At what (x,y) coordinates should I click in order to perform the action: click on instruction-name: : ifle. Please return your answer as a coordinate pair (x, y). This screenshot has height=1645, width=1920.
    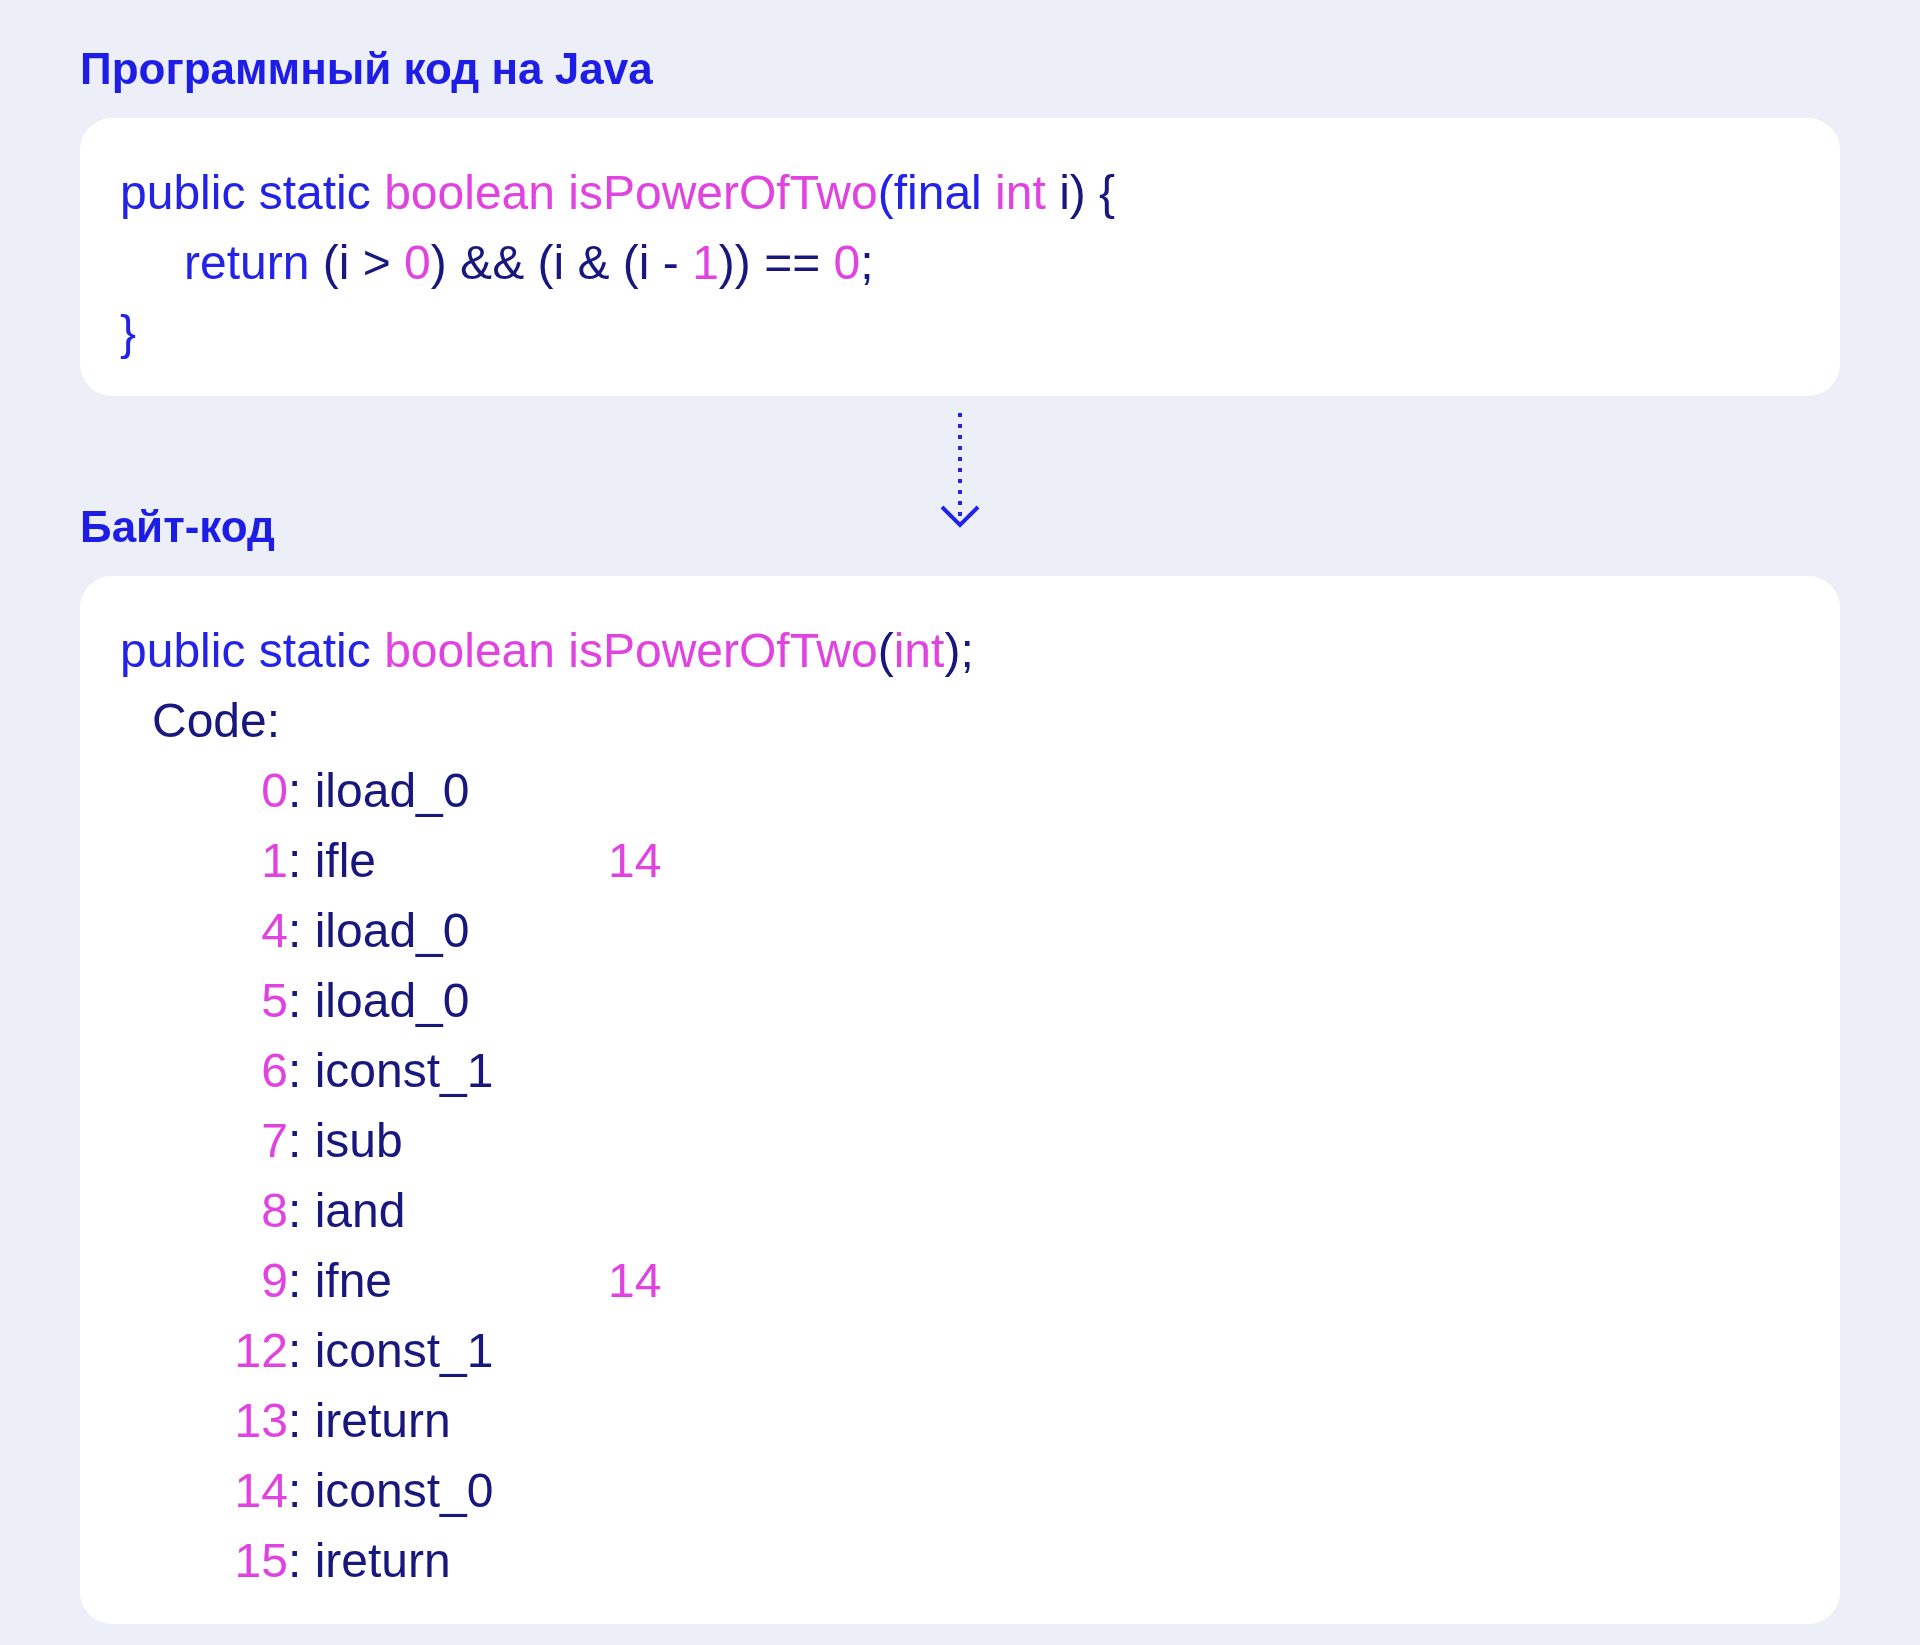
    Looking at the image, I should click on (333, 861).